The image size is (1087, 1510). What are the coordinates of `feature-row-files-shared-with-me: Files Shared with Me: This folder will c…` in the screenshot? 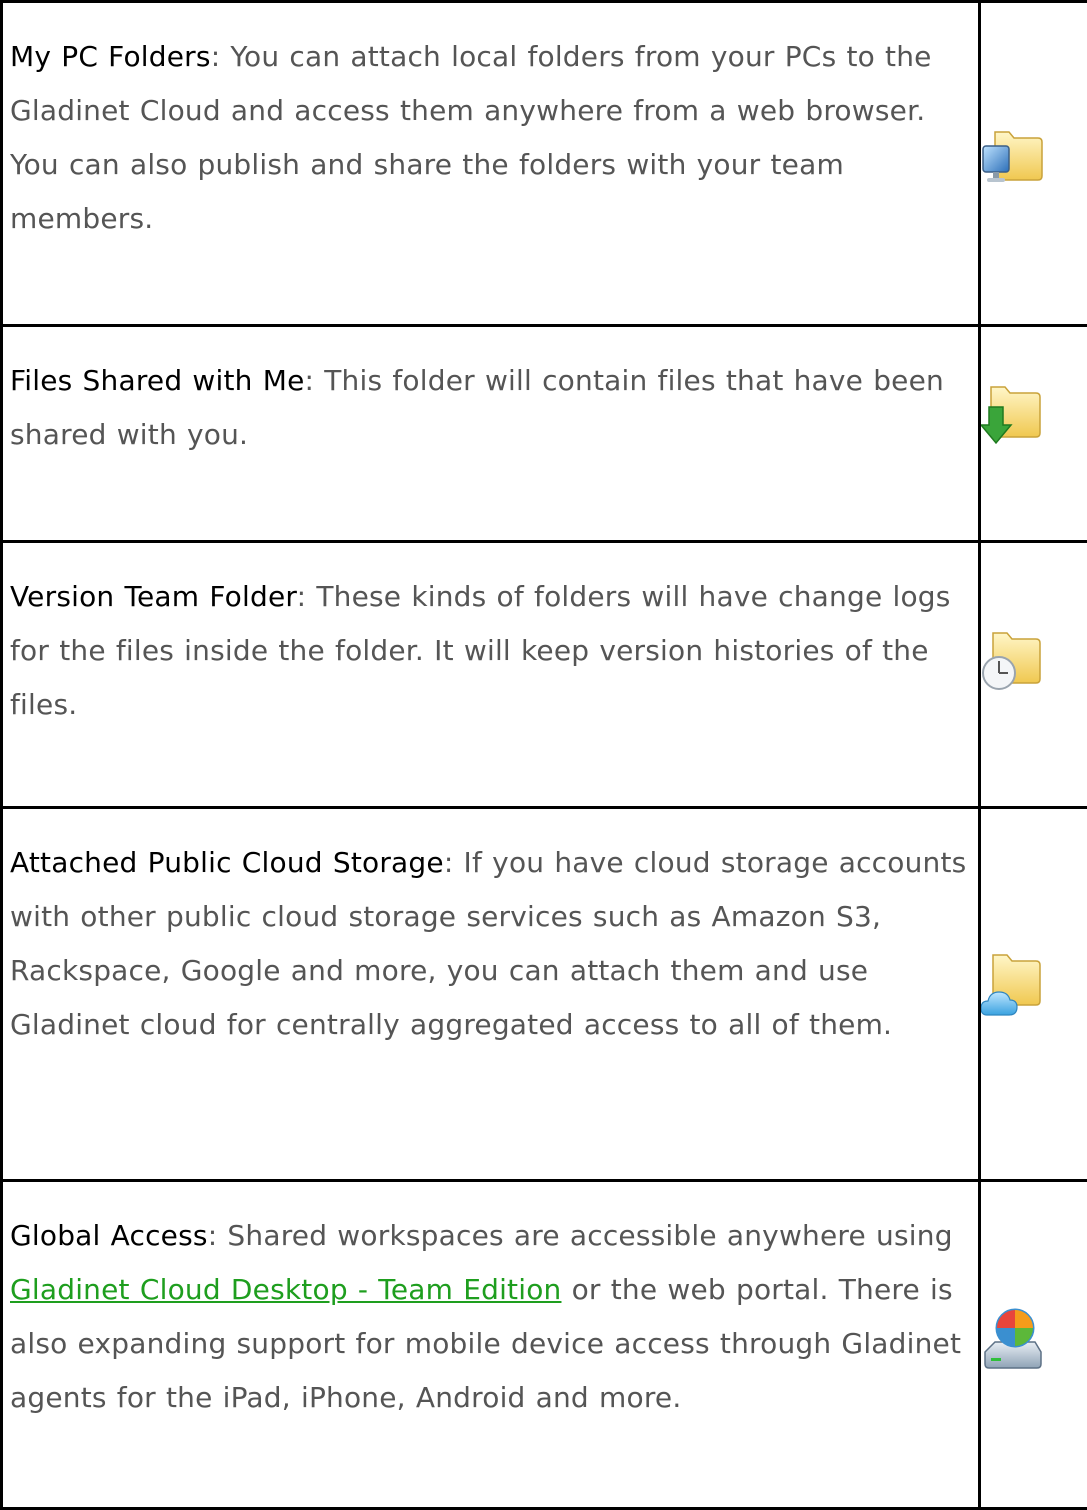 It's located at (544, 434).